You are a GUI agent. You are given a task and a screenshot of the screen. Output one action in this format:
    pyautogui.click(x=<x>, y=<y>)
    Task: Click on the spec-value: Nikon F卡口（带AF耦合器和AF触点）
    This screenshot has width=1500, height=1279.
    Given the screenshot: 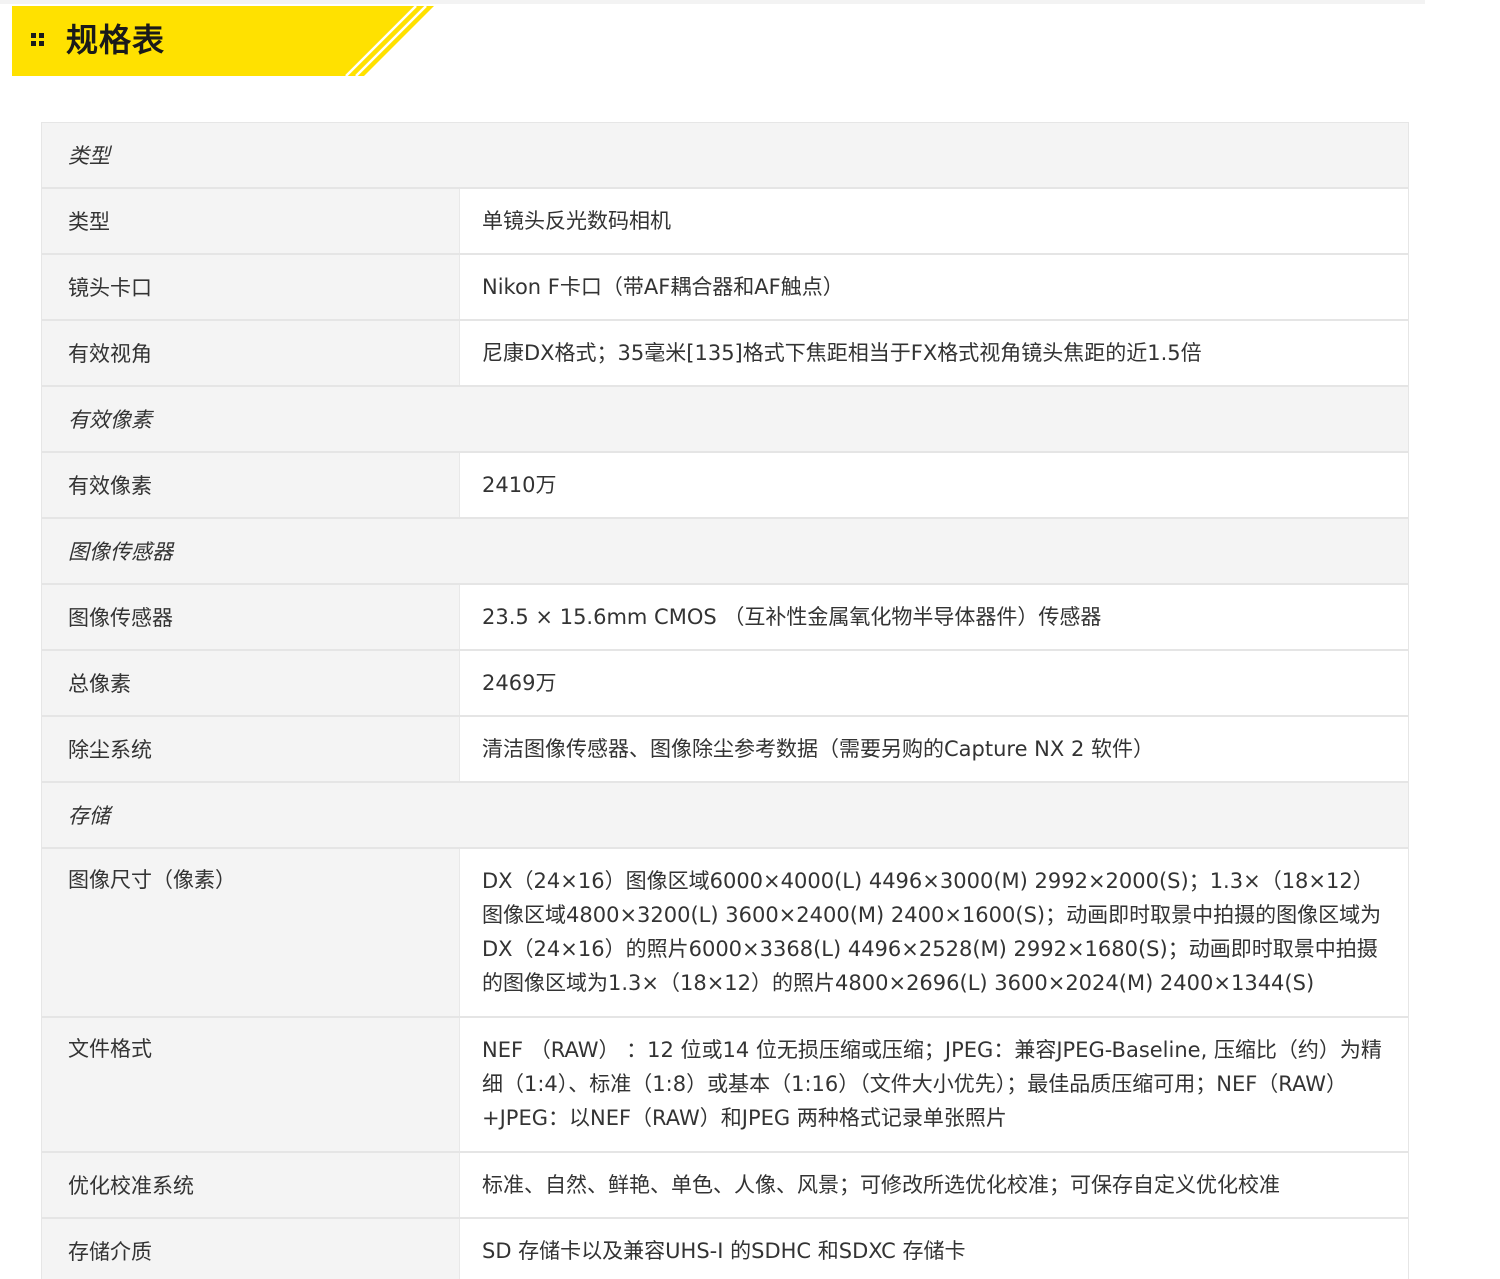 What is the action you would take?
    pyautogui.click(x=934, y=287)
    